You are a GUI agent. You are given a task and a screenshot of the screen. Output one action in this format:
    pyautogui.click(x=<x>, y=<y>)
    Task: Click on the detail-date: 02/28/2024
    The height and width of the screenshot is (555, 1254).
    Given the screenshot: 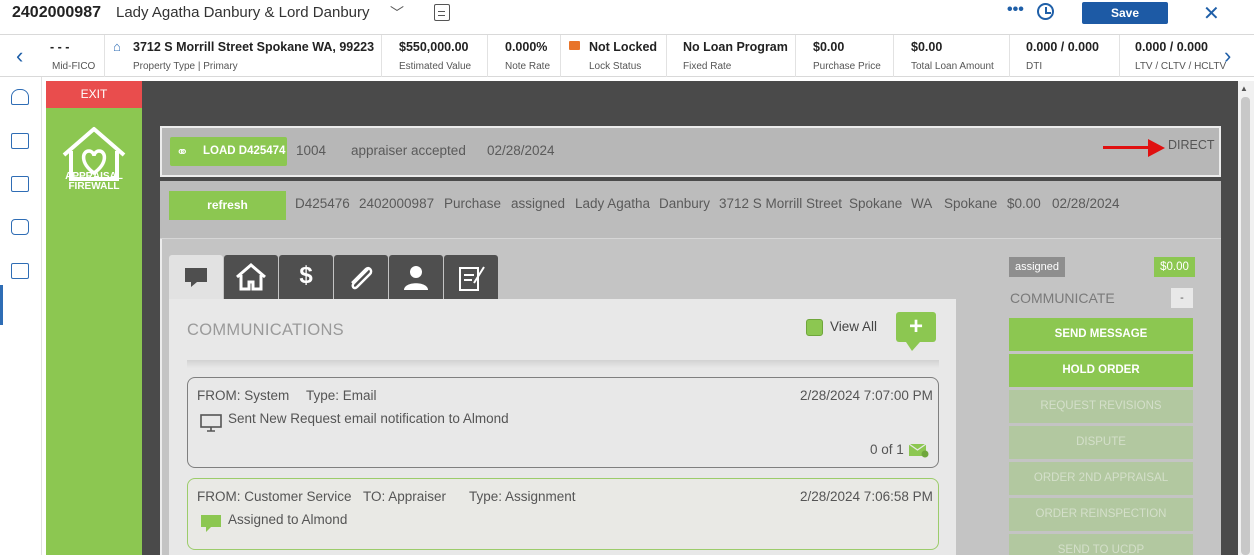 What is the action you would take?
    pyautogui.click(x=1086, y=203)
    